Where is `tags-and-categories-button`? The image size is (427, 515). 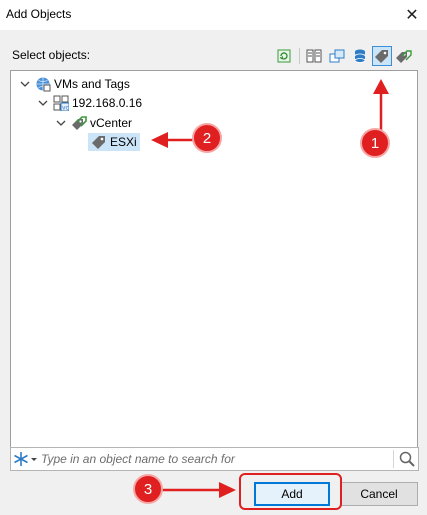
tags-and-categories-button is located at coordinates (404, 56).